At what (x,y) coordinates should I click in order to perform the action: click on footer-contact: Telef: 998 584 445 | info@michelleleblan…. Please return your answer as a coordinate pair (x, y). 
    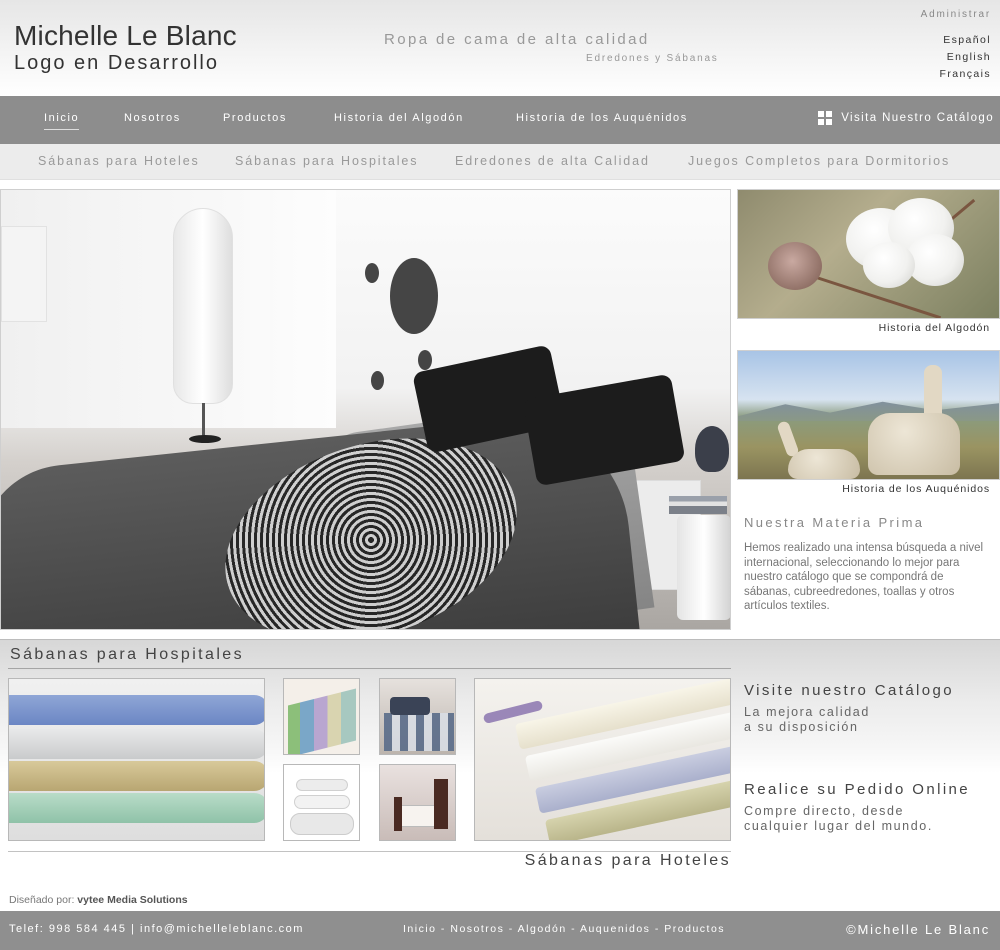
    Looking at the image, I should click on (156, 929).